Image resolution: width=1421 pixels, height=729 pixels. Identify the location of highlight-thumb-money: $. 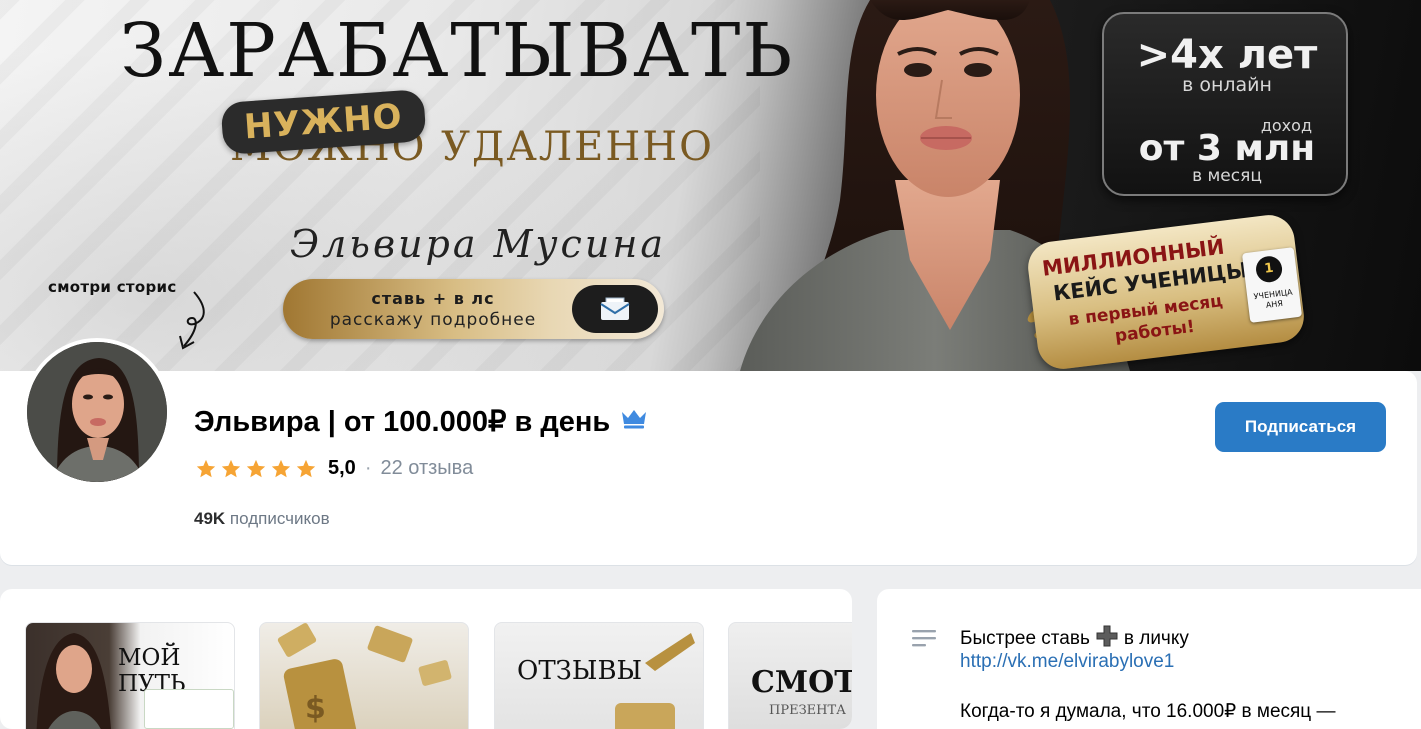
(364, 675).